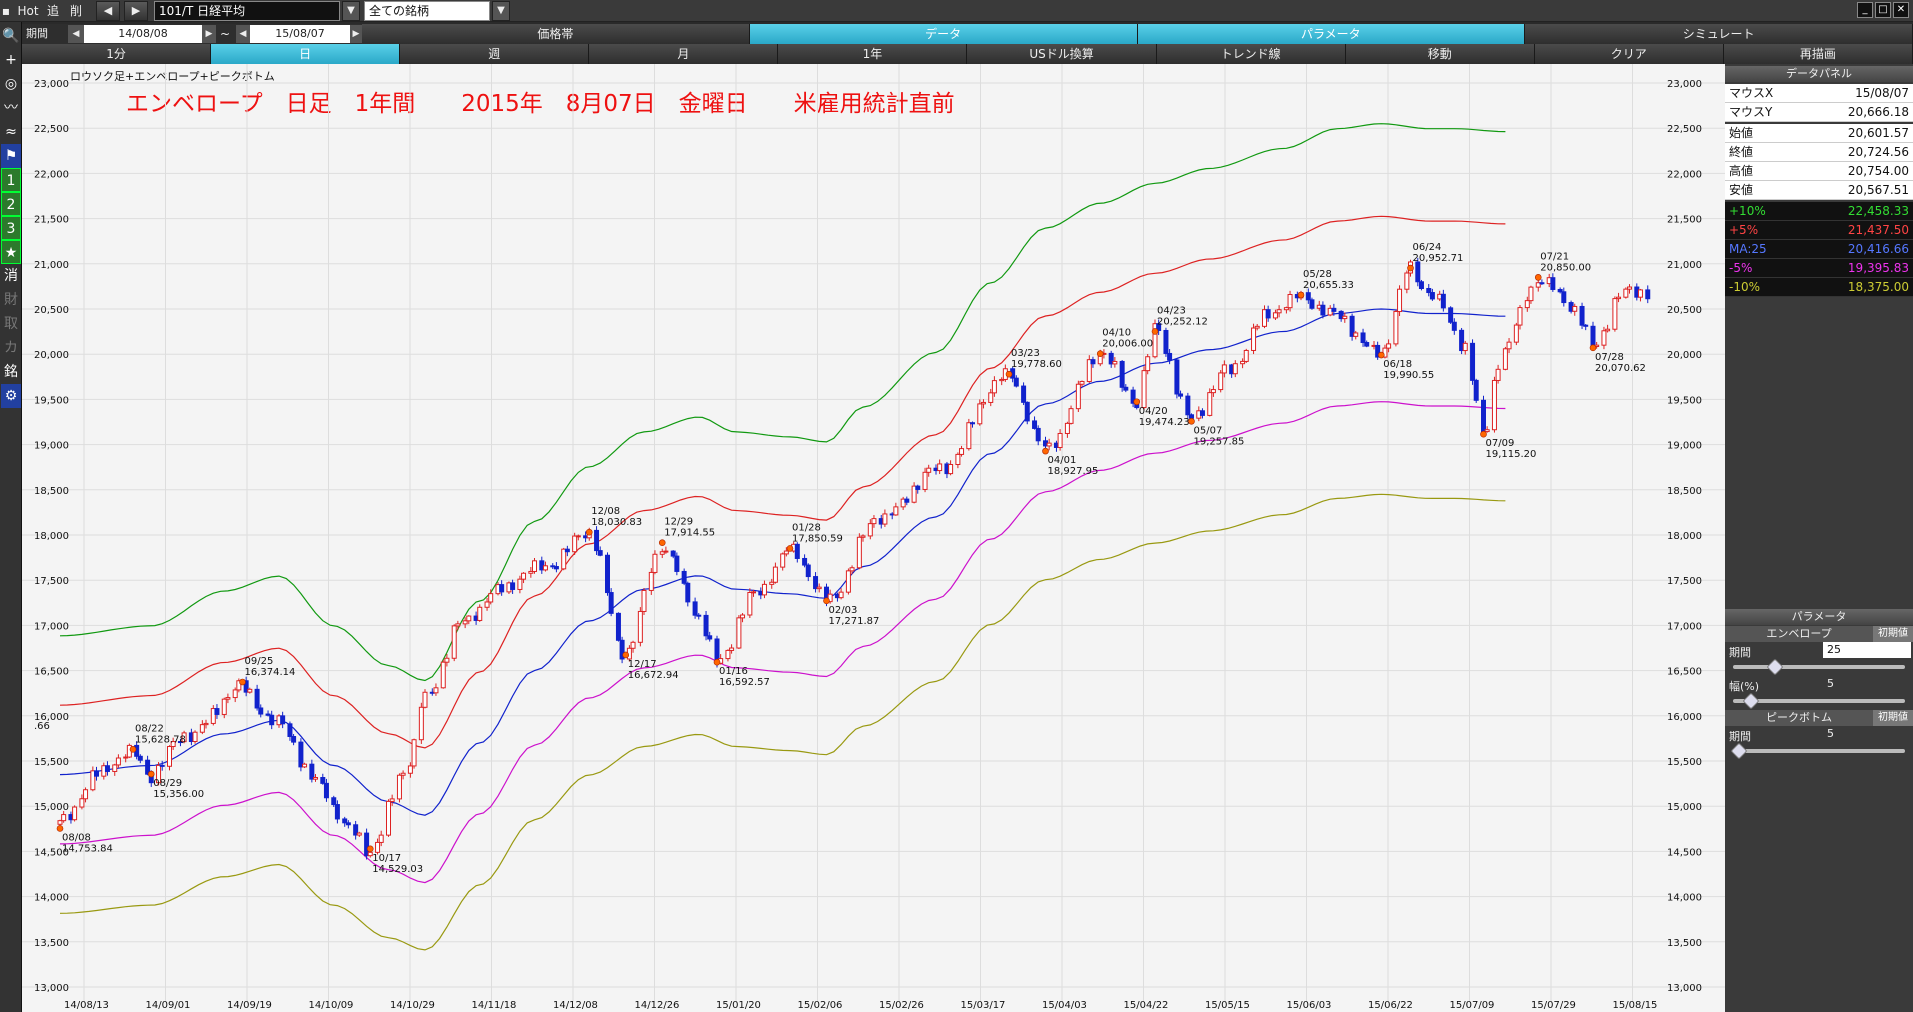 This screenshot has height=1012, width=1913. I want to click on width-slider-knob, so click(1751, 701).